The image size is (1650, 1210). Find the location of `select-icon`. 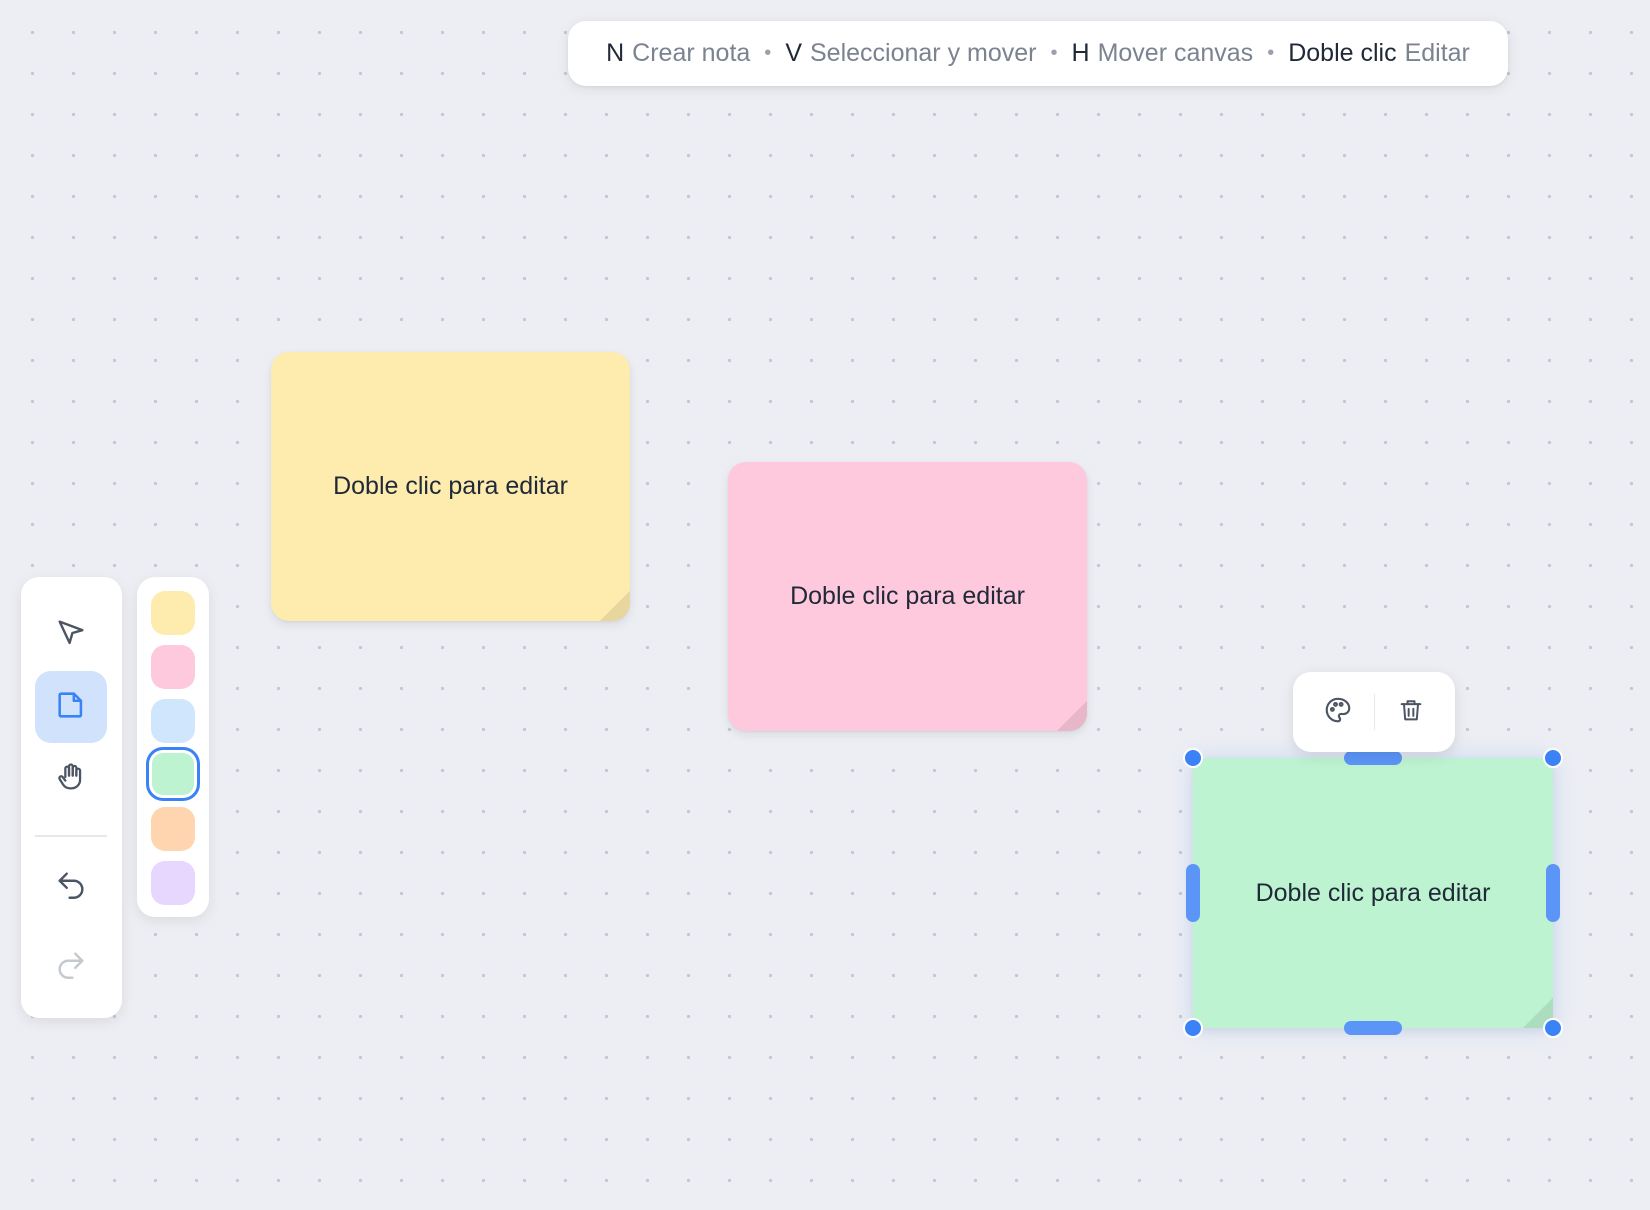

select-icon is located at coordinates (71, 635).